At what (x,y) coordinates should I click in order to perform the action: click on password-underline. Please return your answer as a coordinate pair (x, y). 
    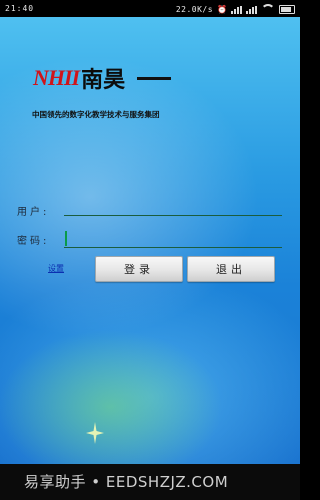
    Looking at the image, I should click on (173, 247).